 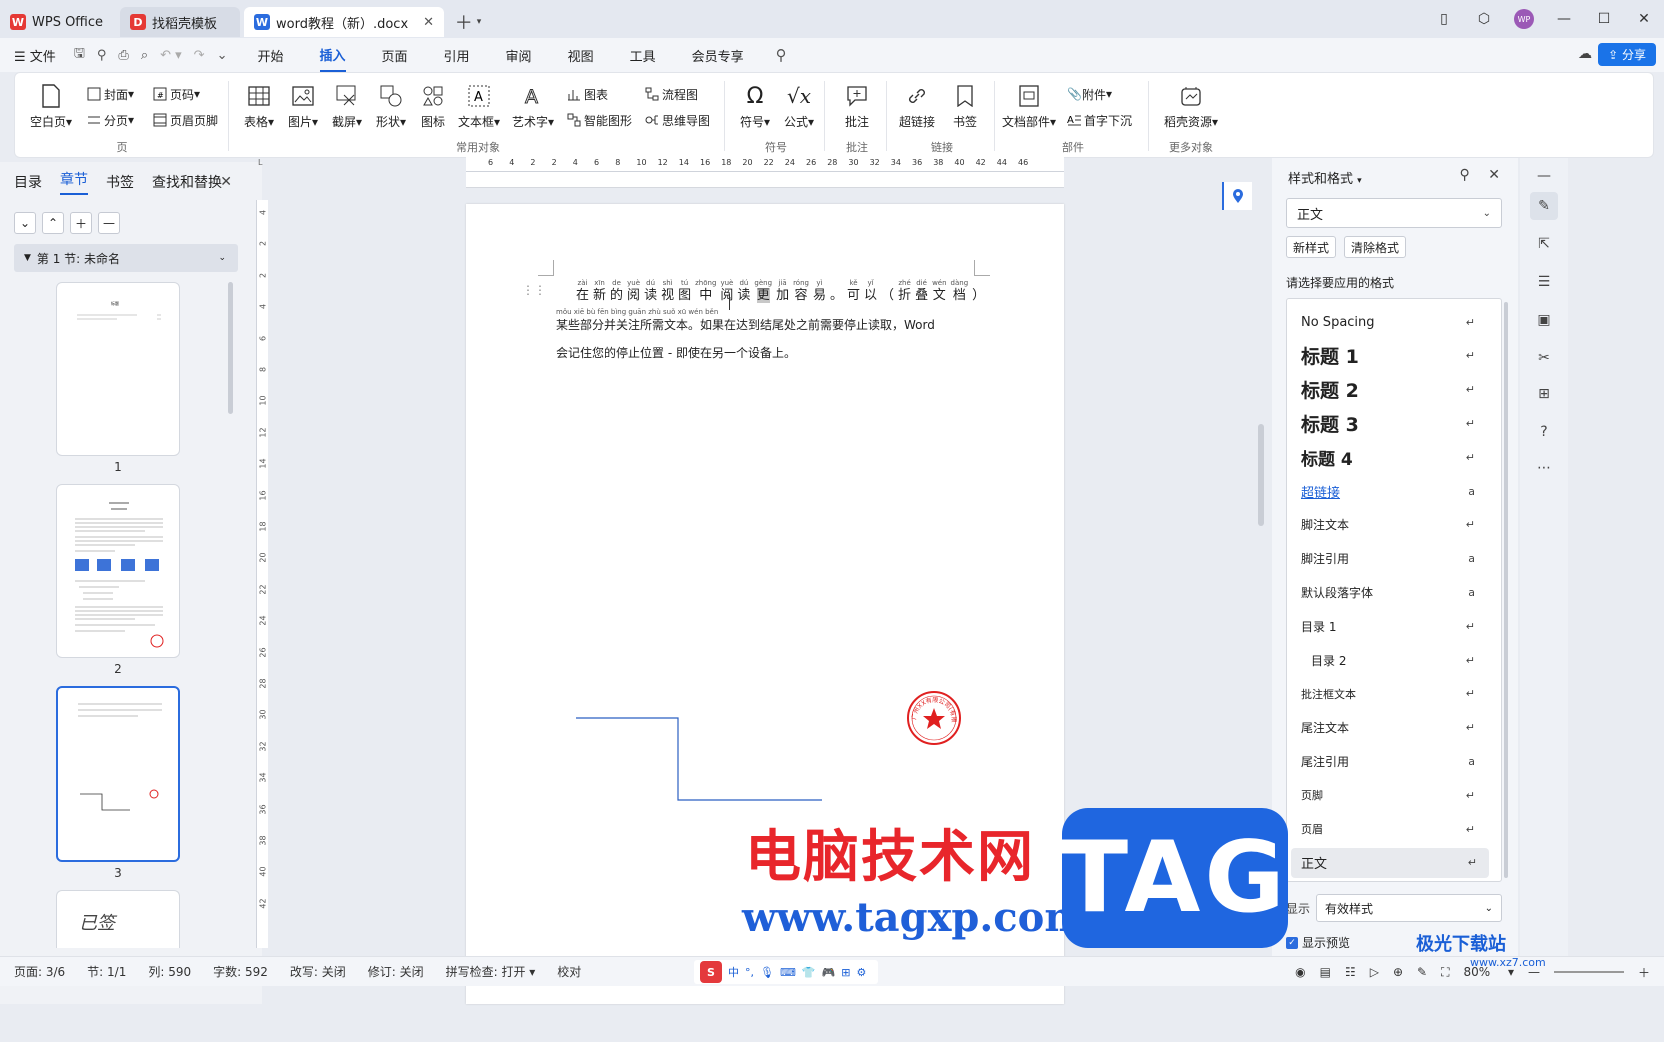 I want to click on save-icon: 🖫, so click(x=79, y=55).